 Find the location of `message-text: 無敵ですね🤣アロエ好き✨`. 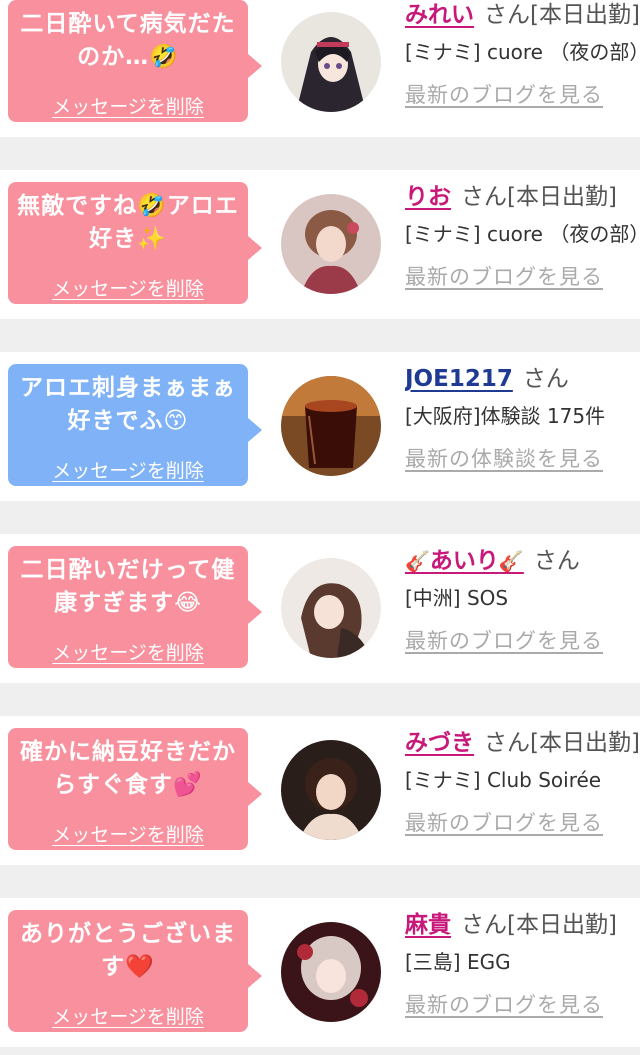

message-text: 無敵ですね🤣アロエ好き✨ is located at coordinates (128, 222).